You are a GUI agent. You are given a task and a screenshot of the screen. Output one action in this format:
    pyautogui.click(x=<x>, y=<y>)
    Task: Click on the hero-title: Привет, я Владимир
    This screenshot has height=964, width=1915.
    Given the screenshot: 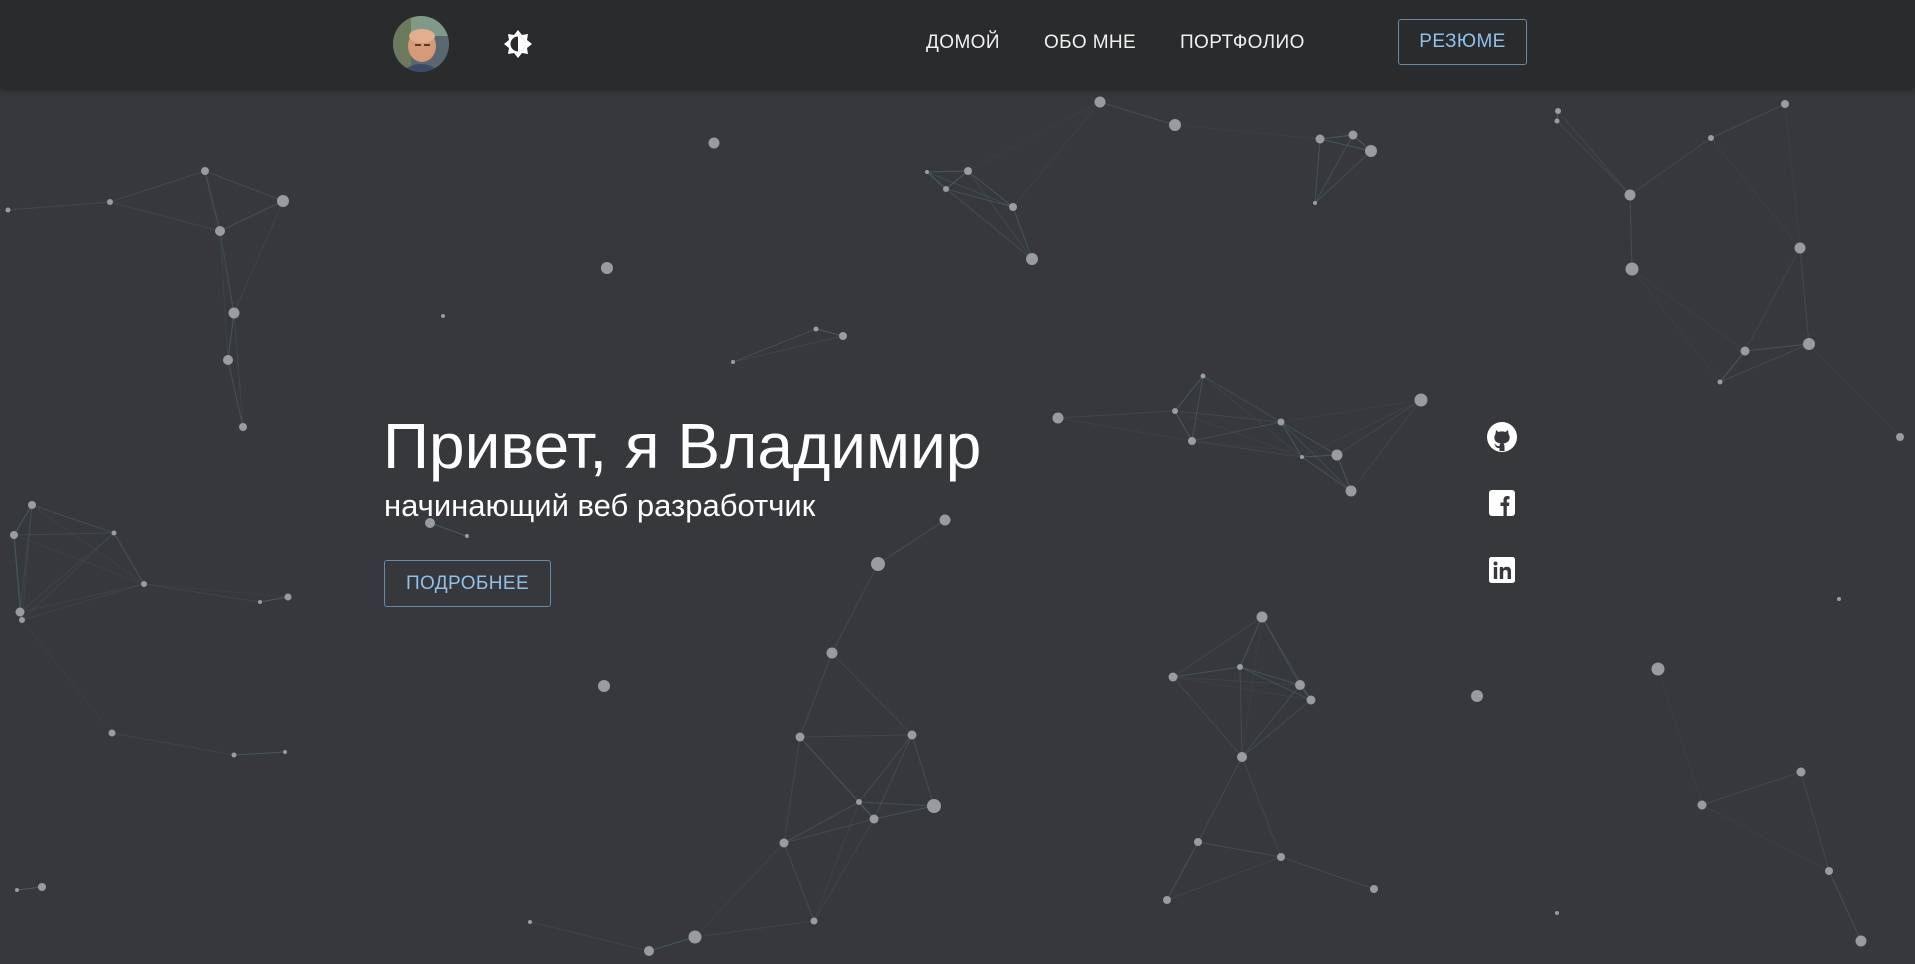 What is the action you would take?
    pyautogui.click(x=682, y=446)
    